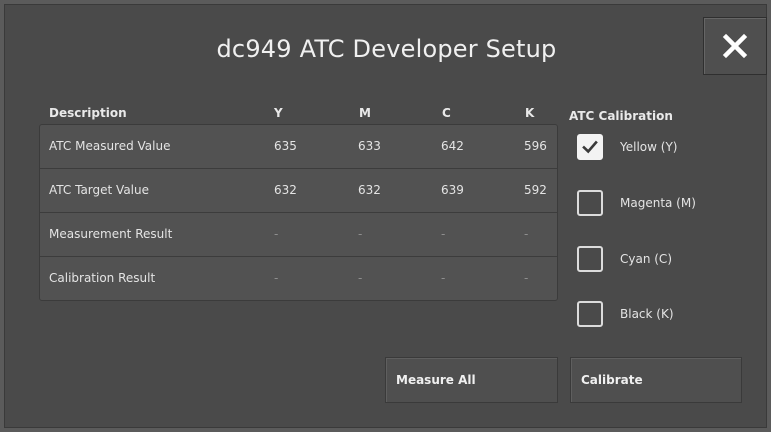 This screenshot has width=771, height=432. I want to click on value-m: 633, so click(369, 146).